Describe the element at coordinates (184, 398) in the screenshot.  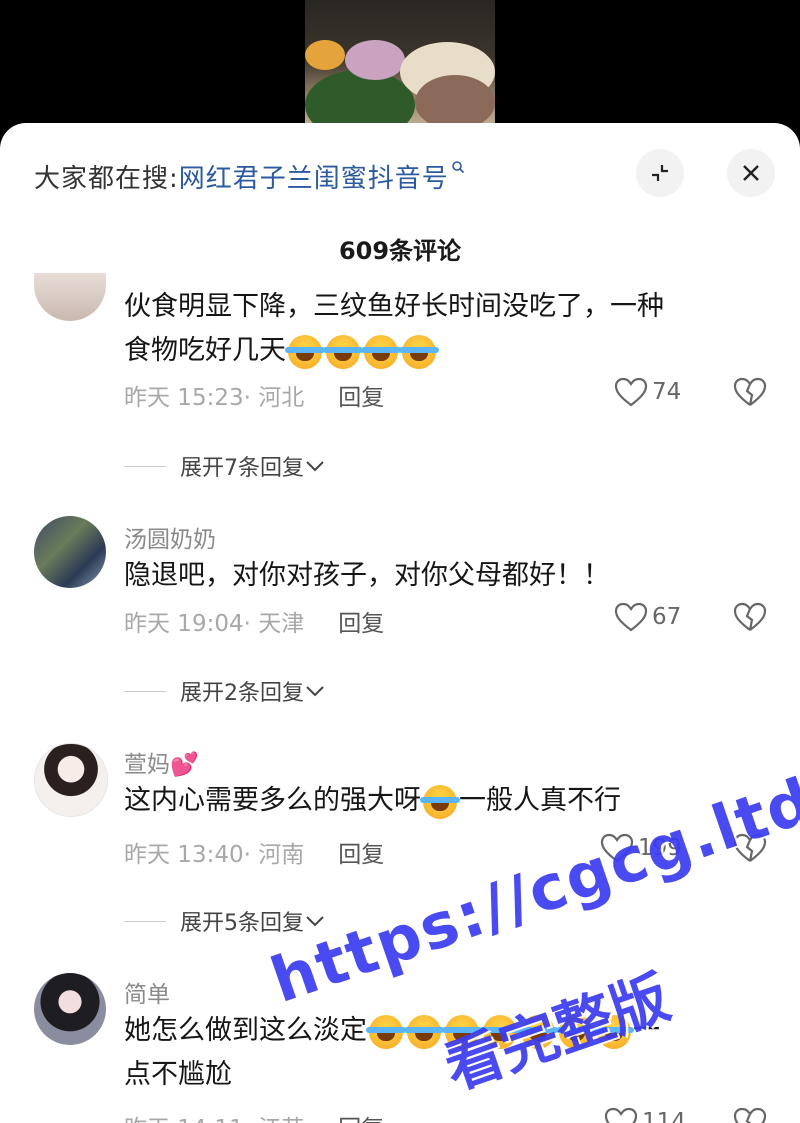
I see `comment-time: 昨天 15:23` at that location.